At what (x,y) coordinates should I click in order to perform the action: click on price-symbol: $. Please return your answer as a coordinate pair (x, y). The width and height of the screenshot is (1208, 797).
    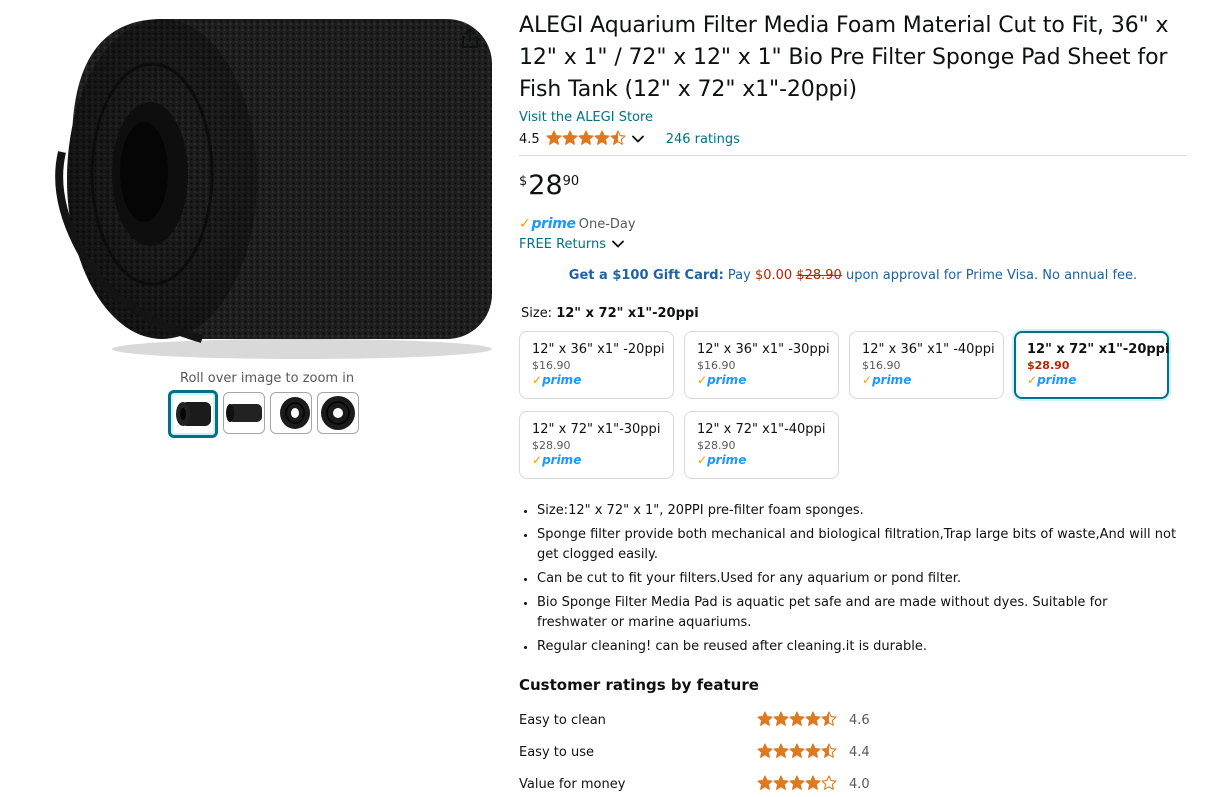
    Looking at the image, I should click on (523, 181).